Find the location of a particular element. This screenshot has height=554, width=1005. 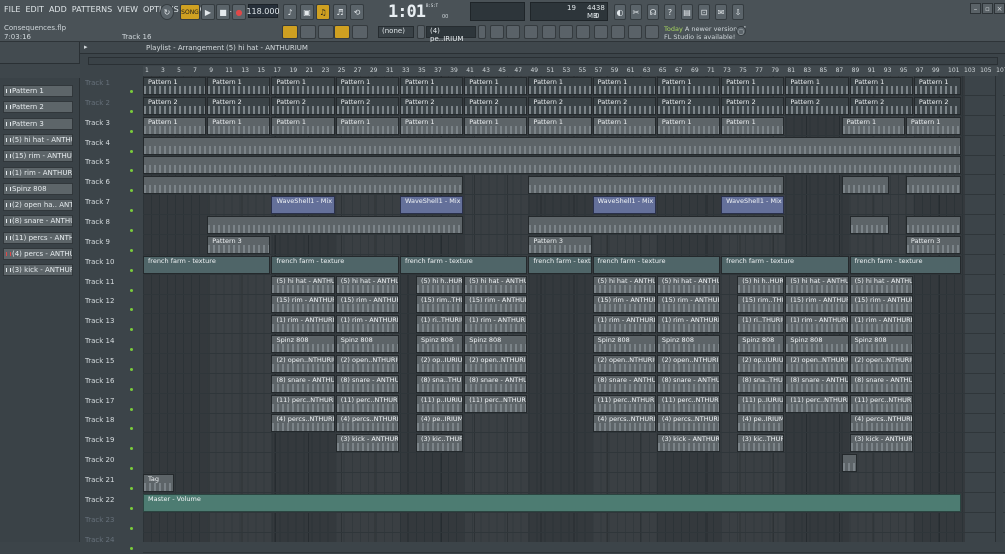

pattern-item: (15) rim - ANTHURIUM is located at coordinates (38, 156).